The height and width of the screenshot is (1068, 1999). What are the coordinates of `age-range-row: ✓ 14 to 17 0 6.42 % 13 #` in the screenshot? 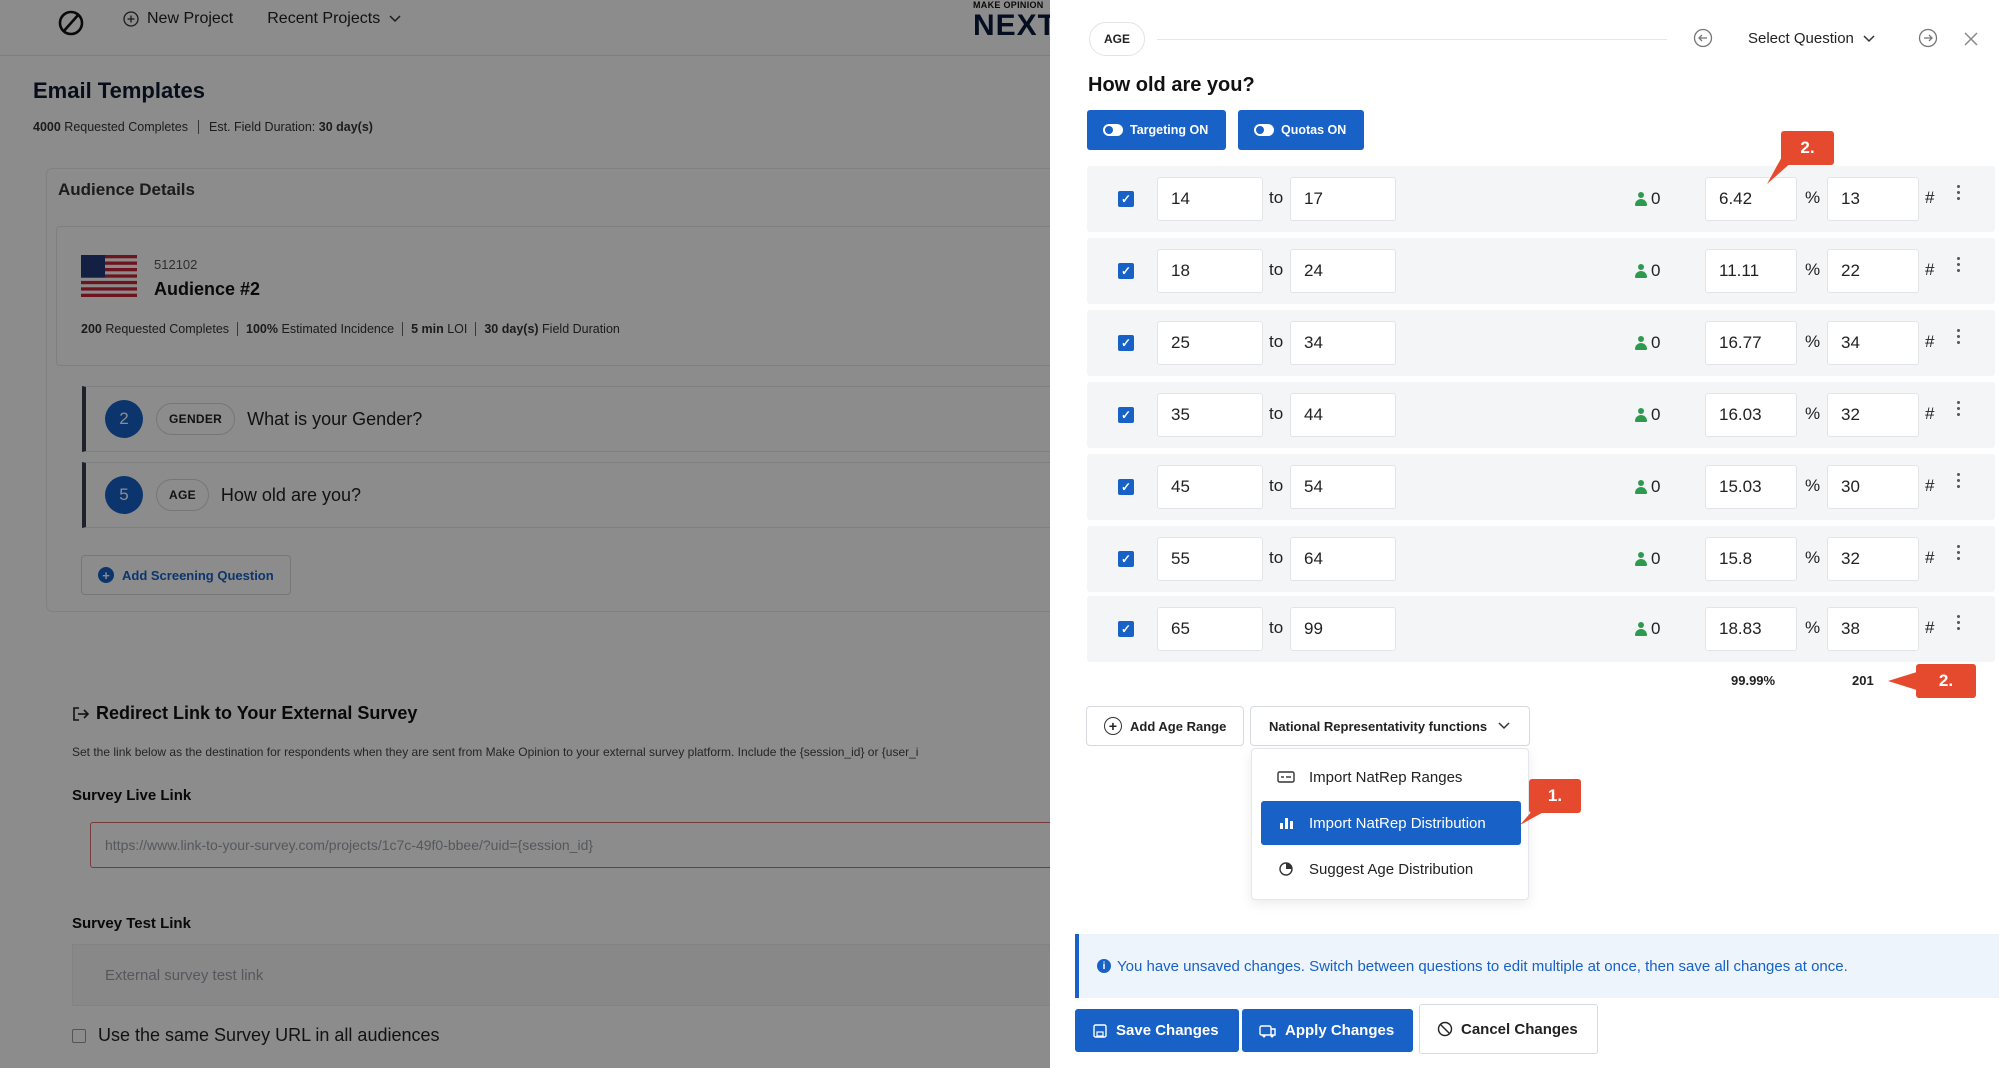 It's located at (1541, 199).